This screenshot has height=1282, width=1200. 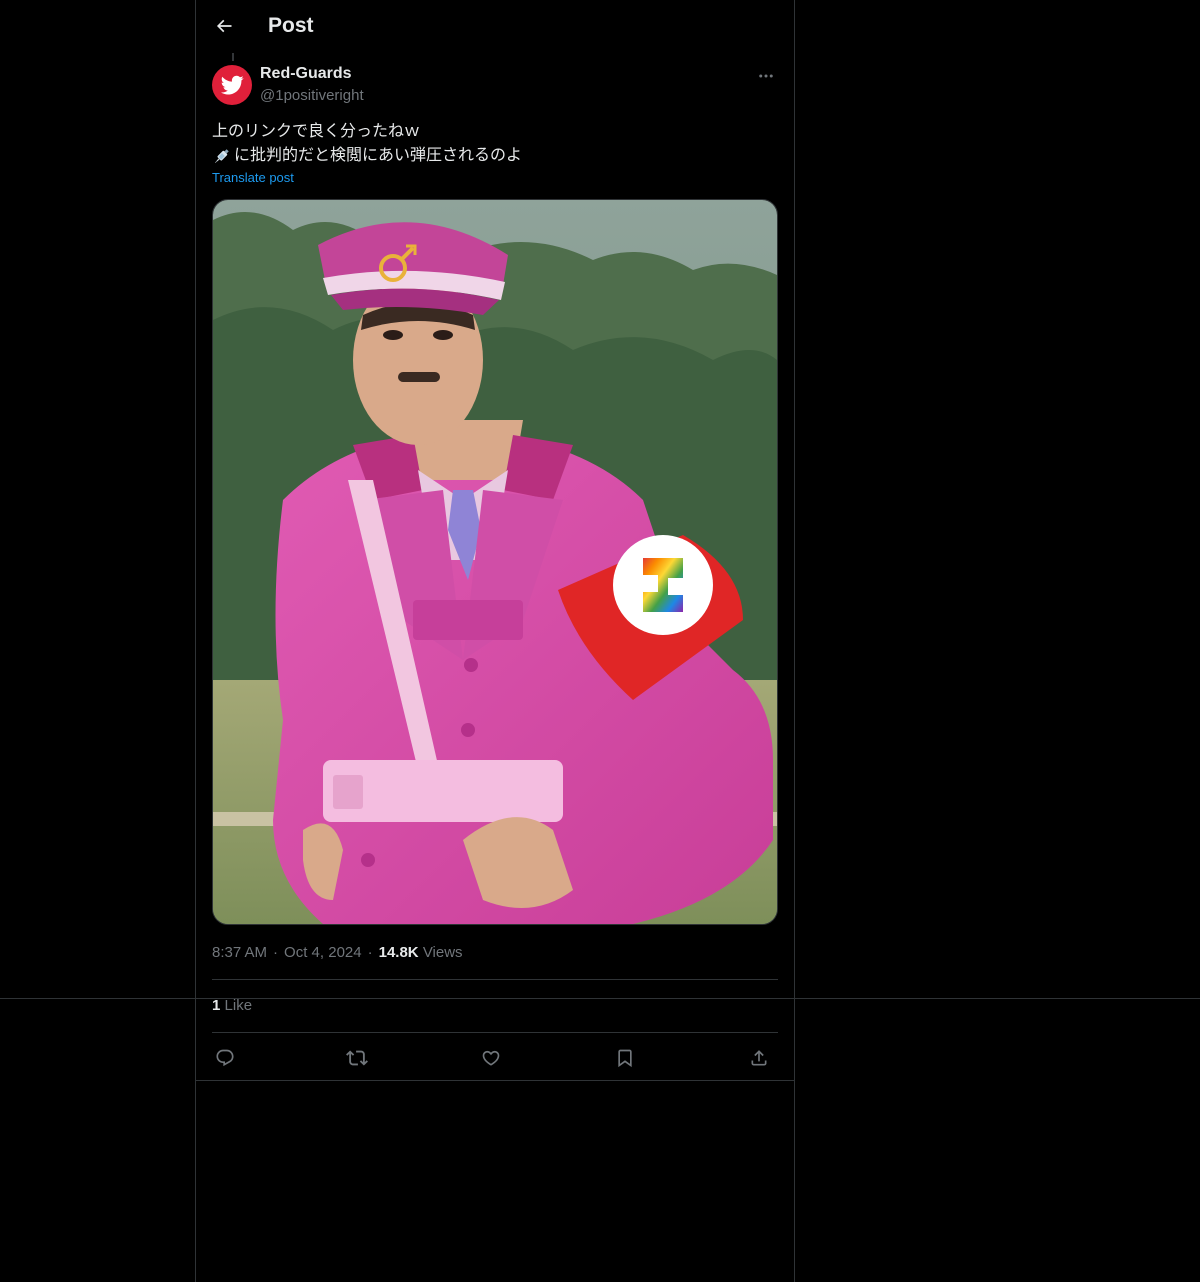 I want to click on bookmark-icon, so click(x=625, y=1058).